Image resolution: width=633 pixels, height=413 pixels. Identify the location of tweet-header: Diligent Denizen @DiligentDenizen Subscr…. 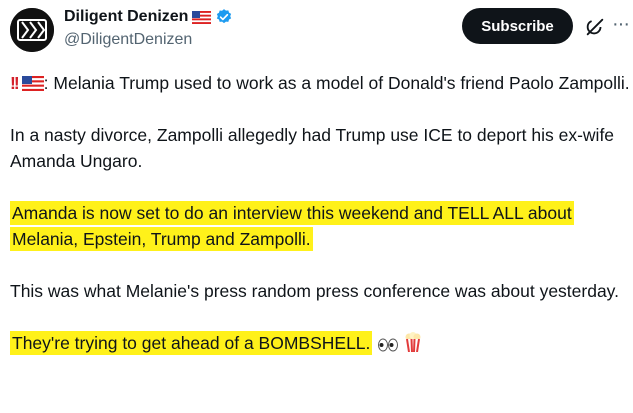
(316, 29).